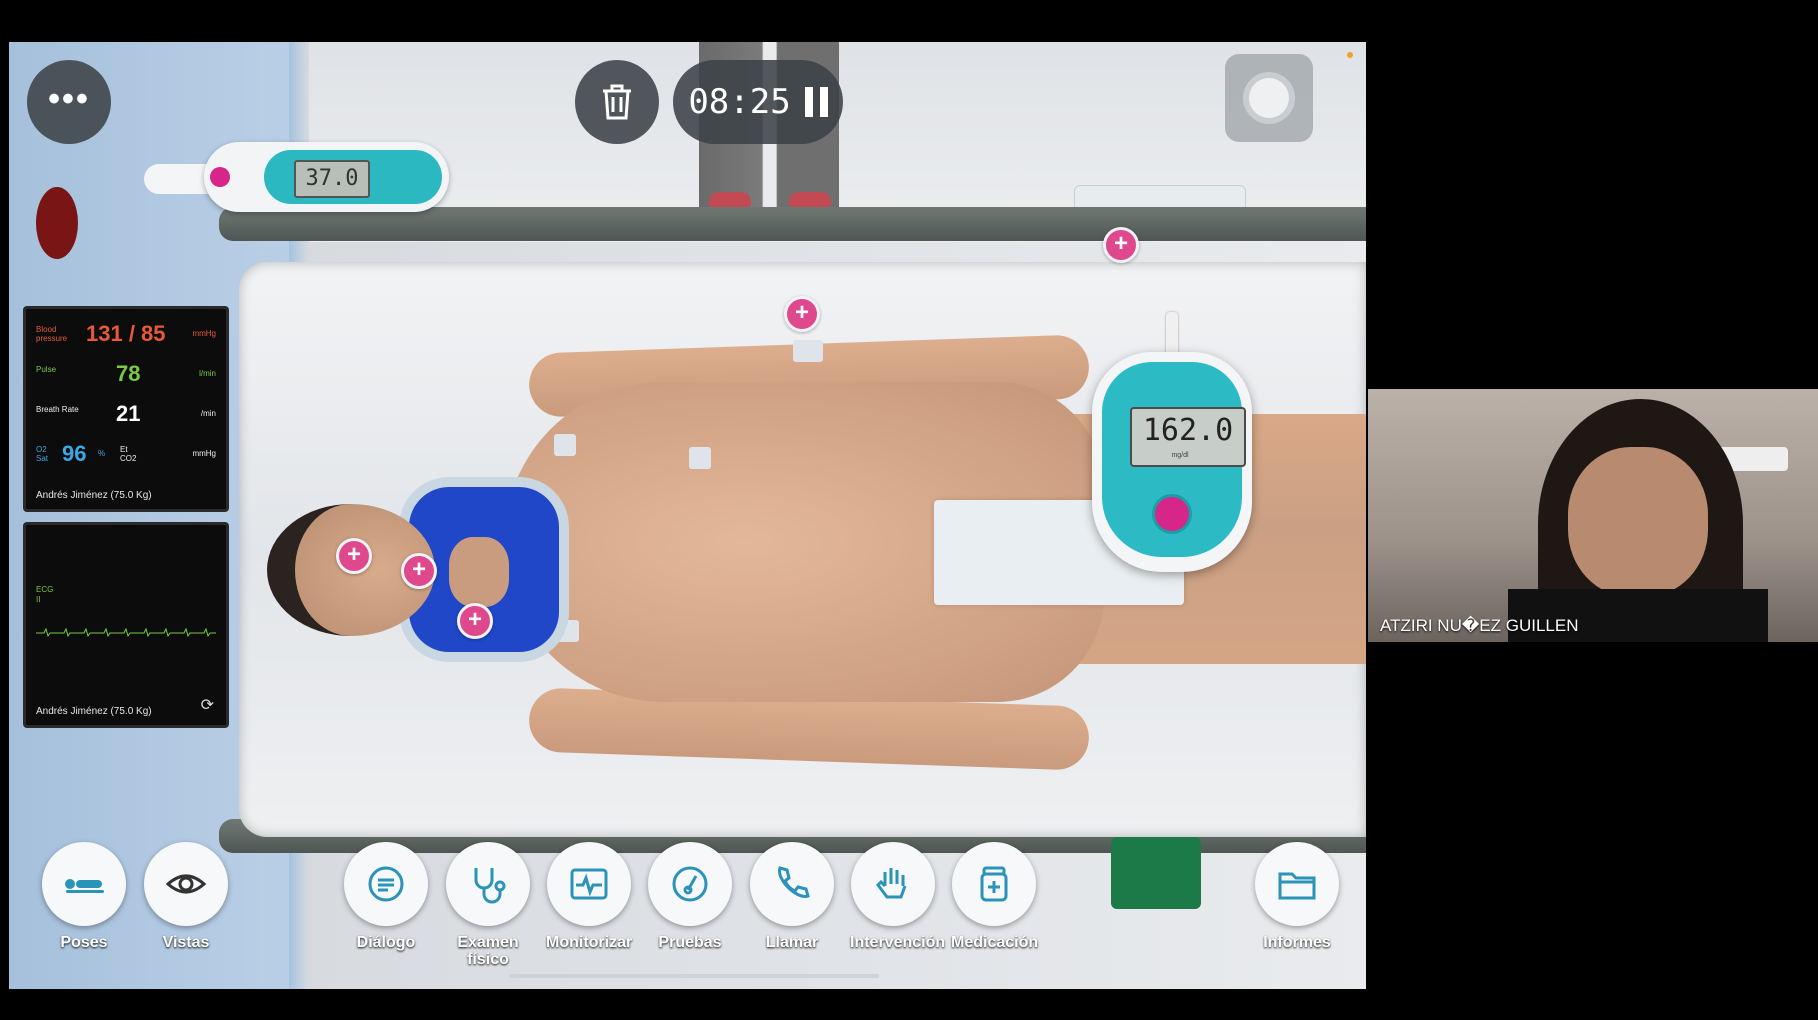 This screenshot has width=1818, height=1020. I want to click on add-device-marker-arm: +, so click(802, 314).